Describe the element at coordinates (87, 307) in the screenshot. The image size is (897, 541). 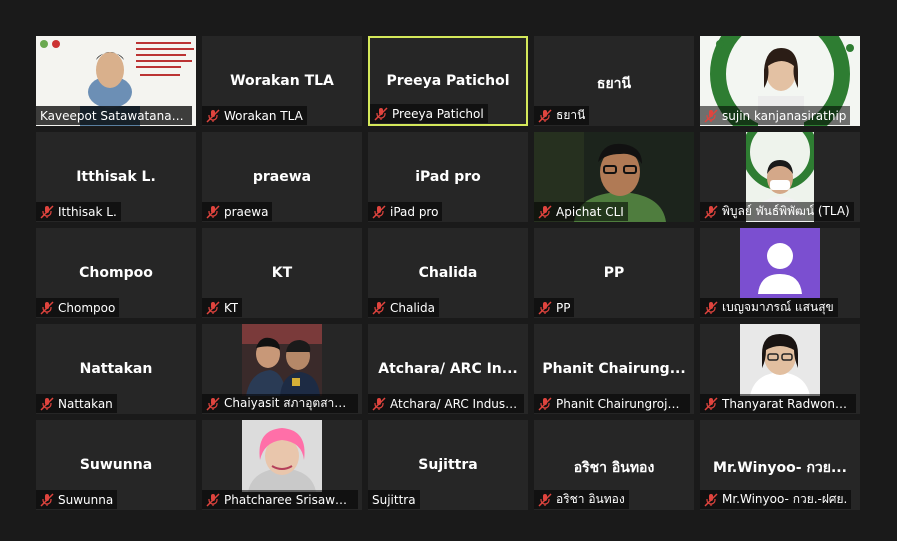
I see `participant-name: Chompoo` at that location.